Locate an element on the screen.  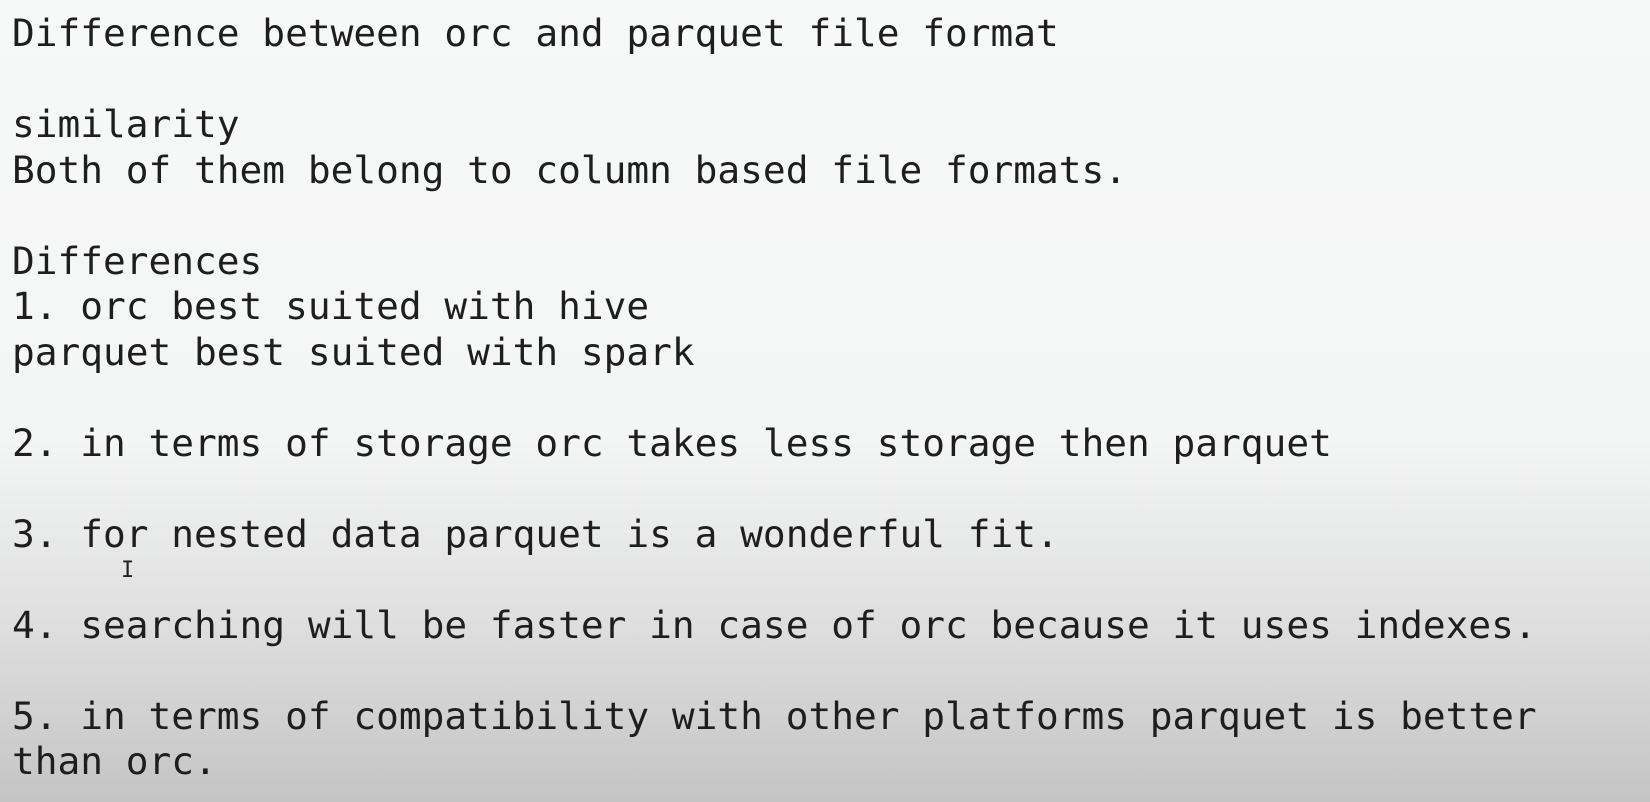
text-line: similarity is located at coordinates (126, 124).